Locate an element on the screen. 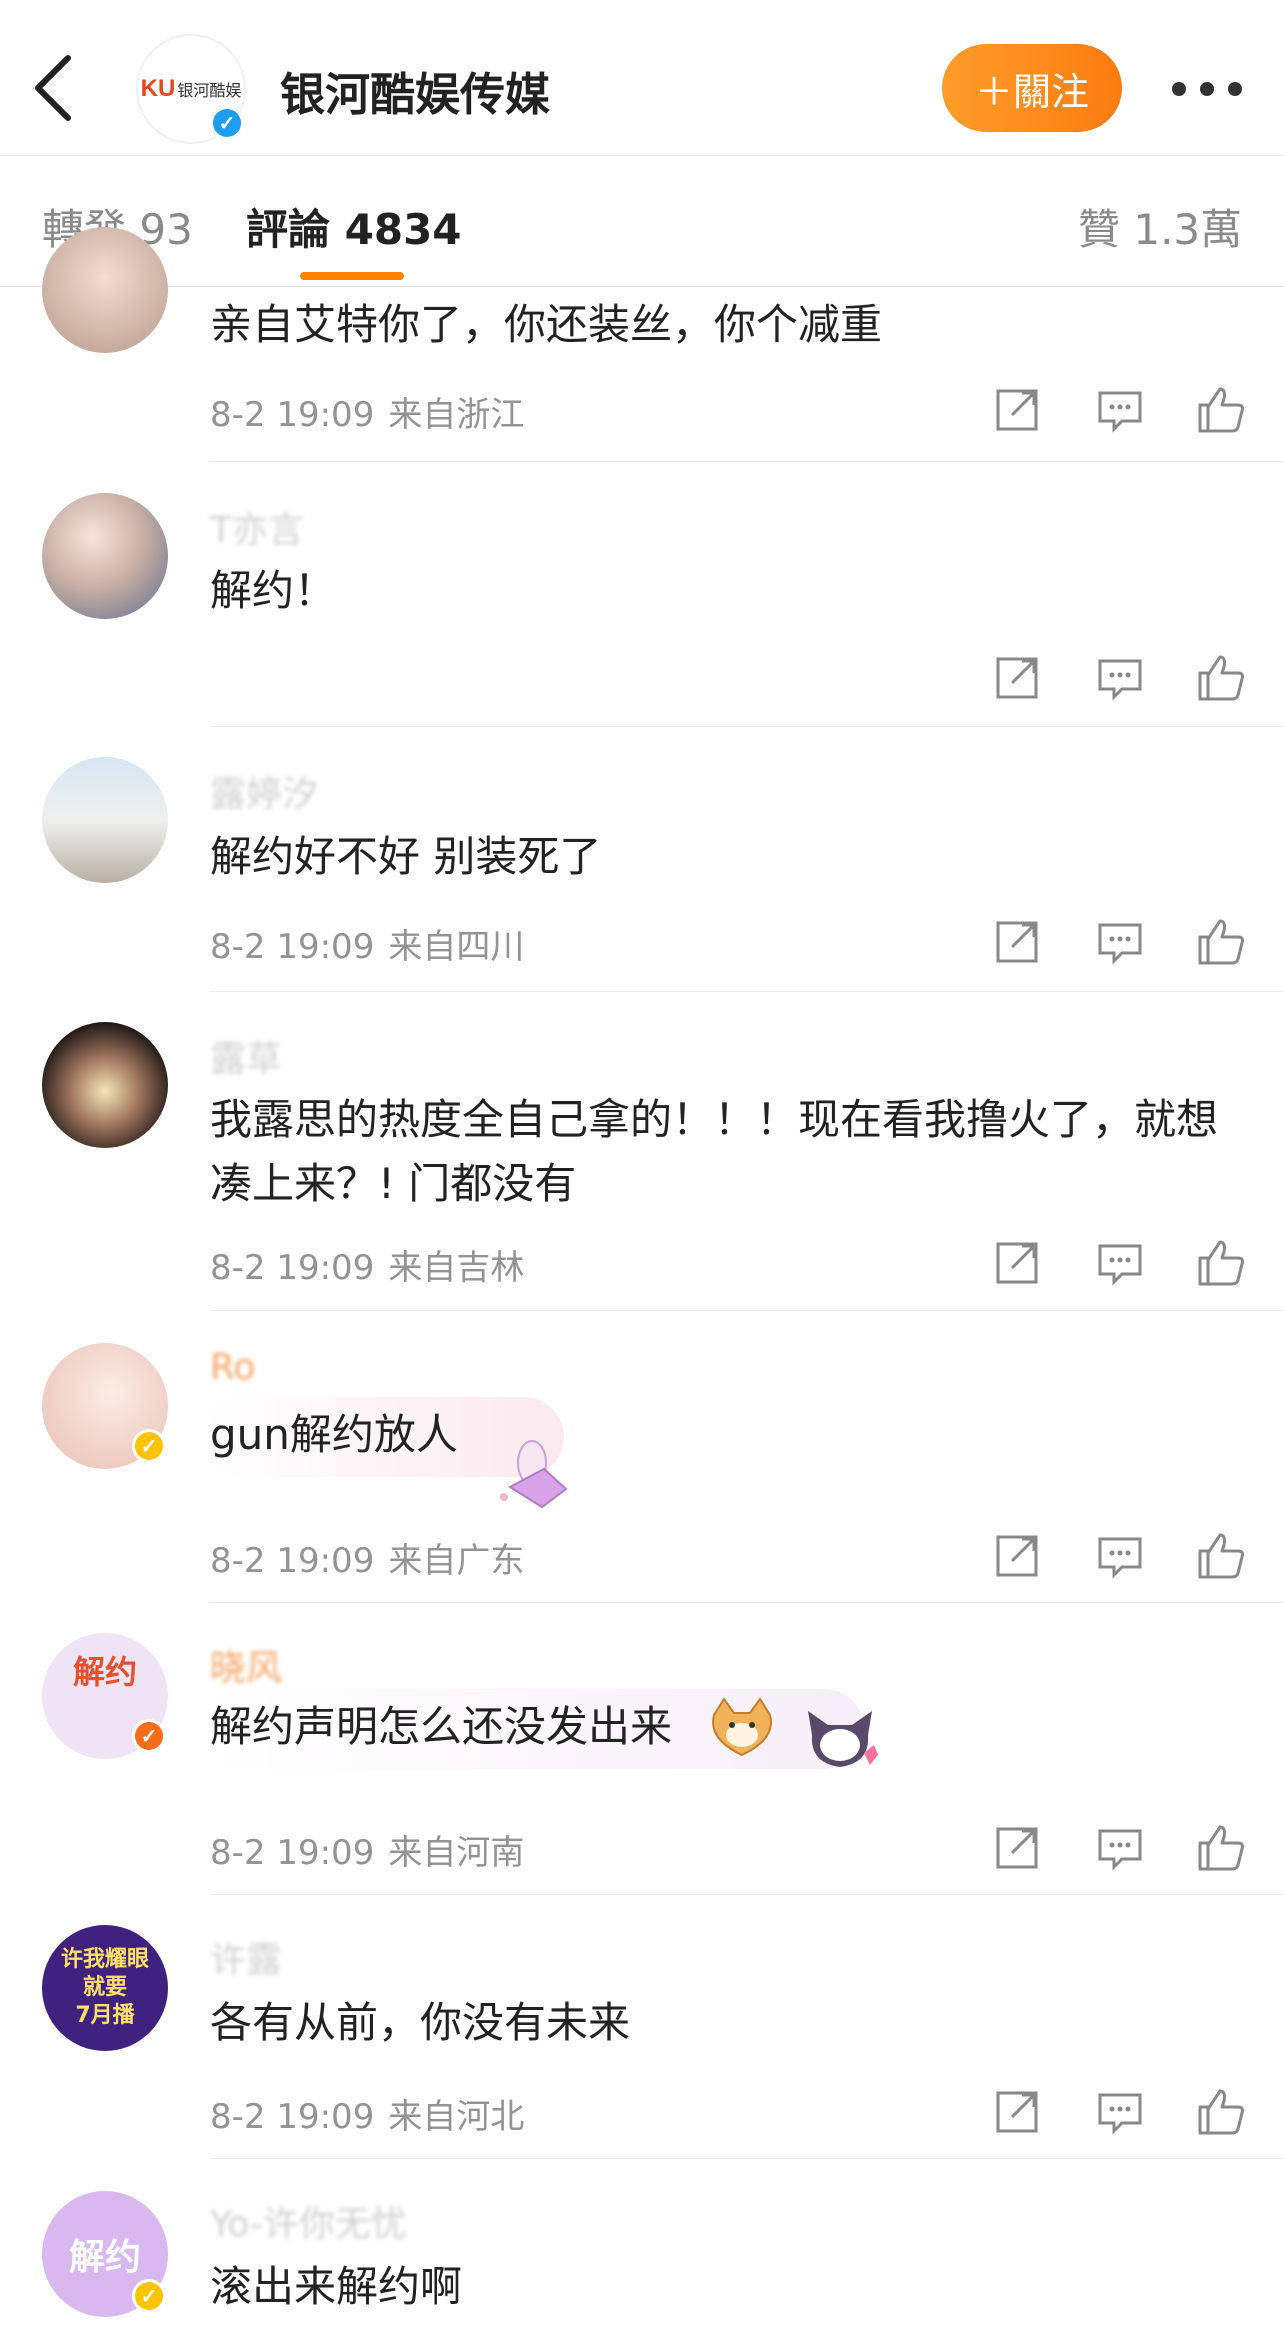 This screenshot has height=2329, width=1284. comment-item: ✓ Ro gun解约放人 8-2 19:09 来自广东 is located at coordinates (642, 1458).